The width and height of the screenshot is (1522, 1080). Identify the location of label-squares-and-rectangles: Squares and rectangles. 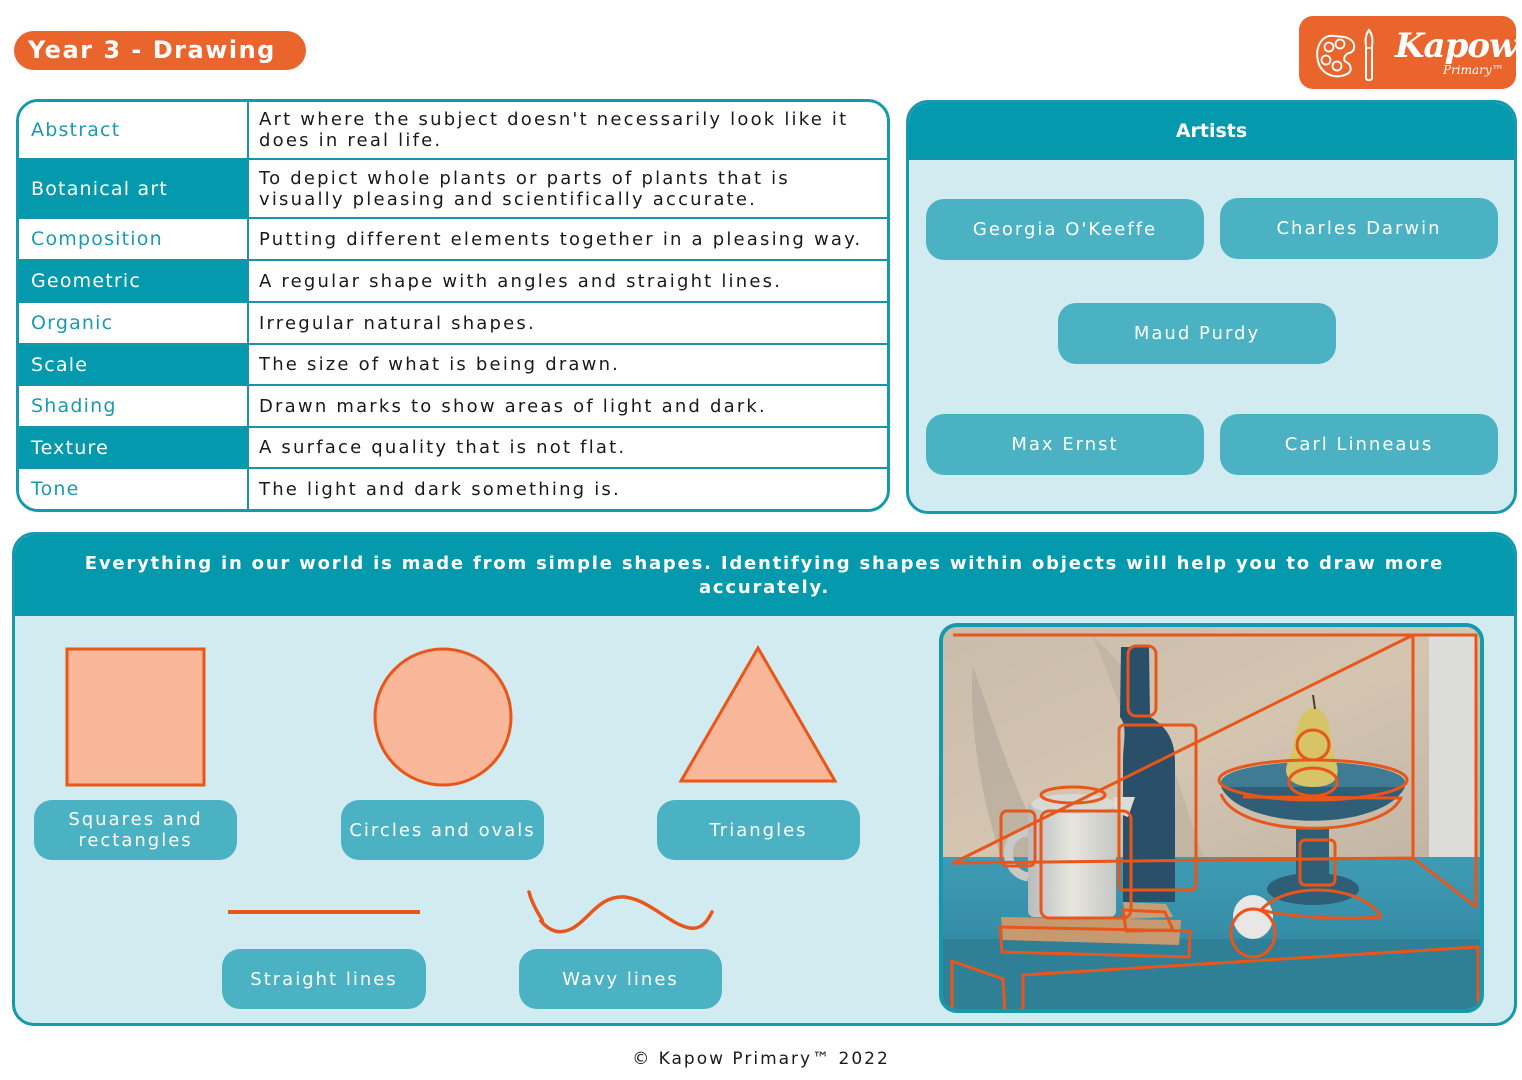
(135, 830).